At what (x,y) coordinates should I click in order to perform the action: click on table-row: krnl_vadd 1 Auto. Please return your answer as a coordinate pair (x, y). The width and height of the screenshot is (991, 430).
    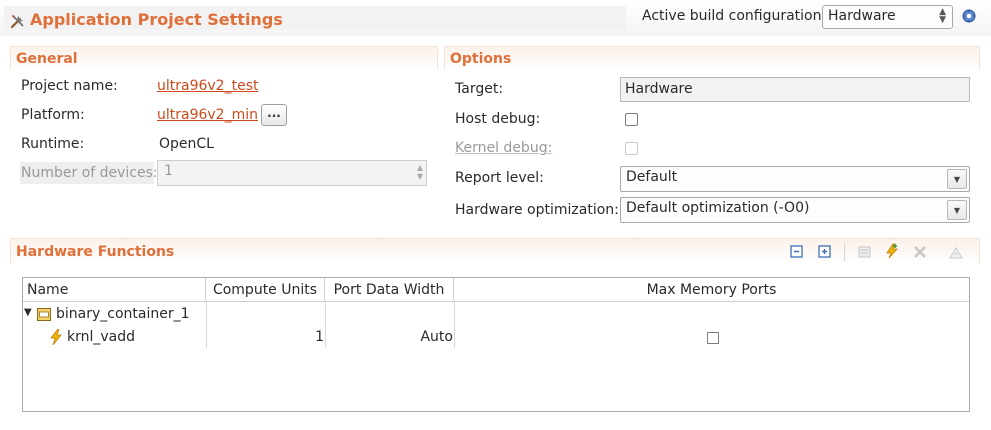
    Looking at the image, I should click on (496, 338).